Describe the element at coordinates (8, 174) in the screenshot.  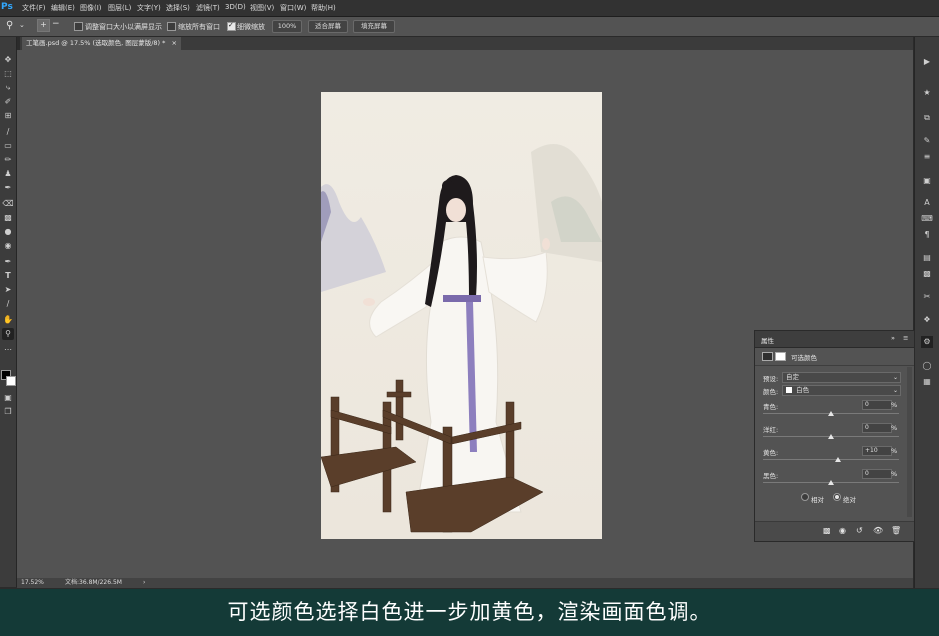
I see `clone-stamp-tool-icon: ♟` at that location.